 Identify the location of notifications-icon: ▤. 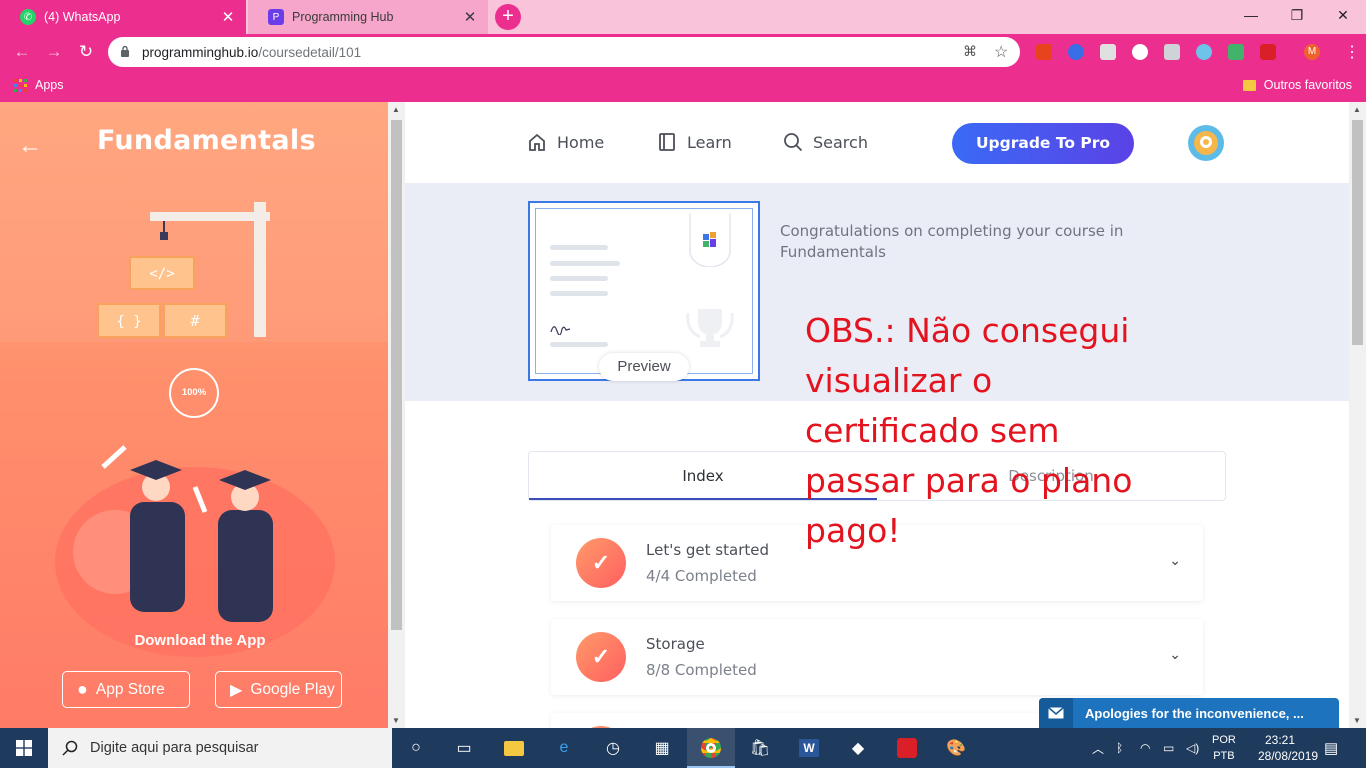
(1331, 748).